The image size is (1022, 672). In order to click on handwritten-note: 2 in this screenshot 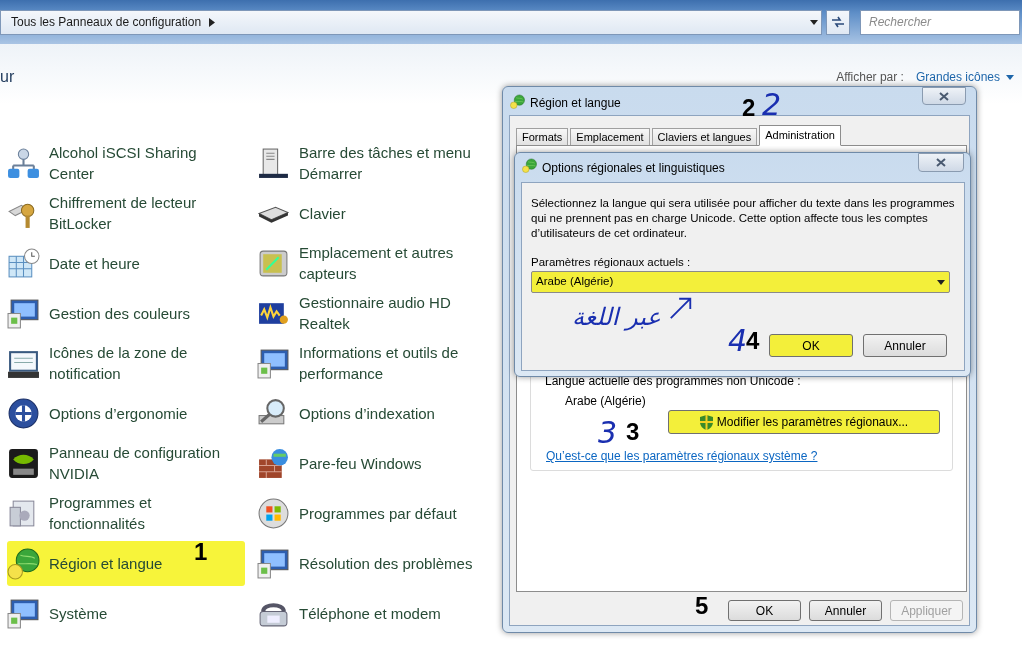, I will do `click(772, 105)`.